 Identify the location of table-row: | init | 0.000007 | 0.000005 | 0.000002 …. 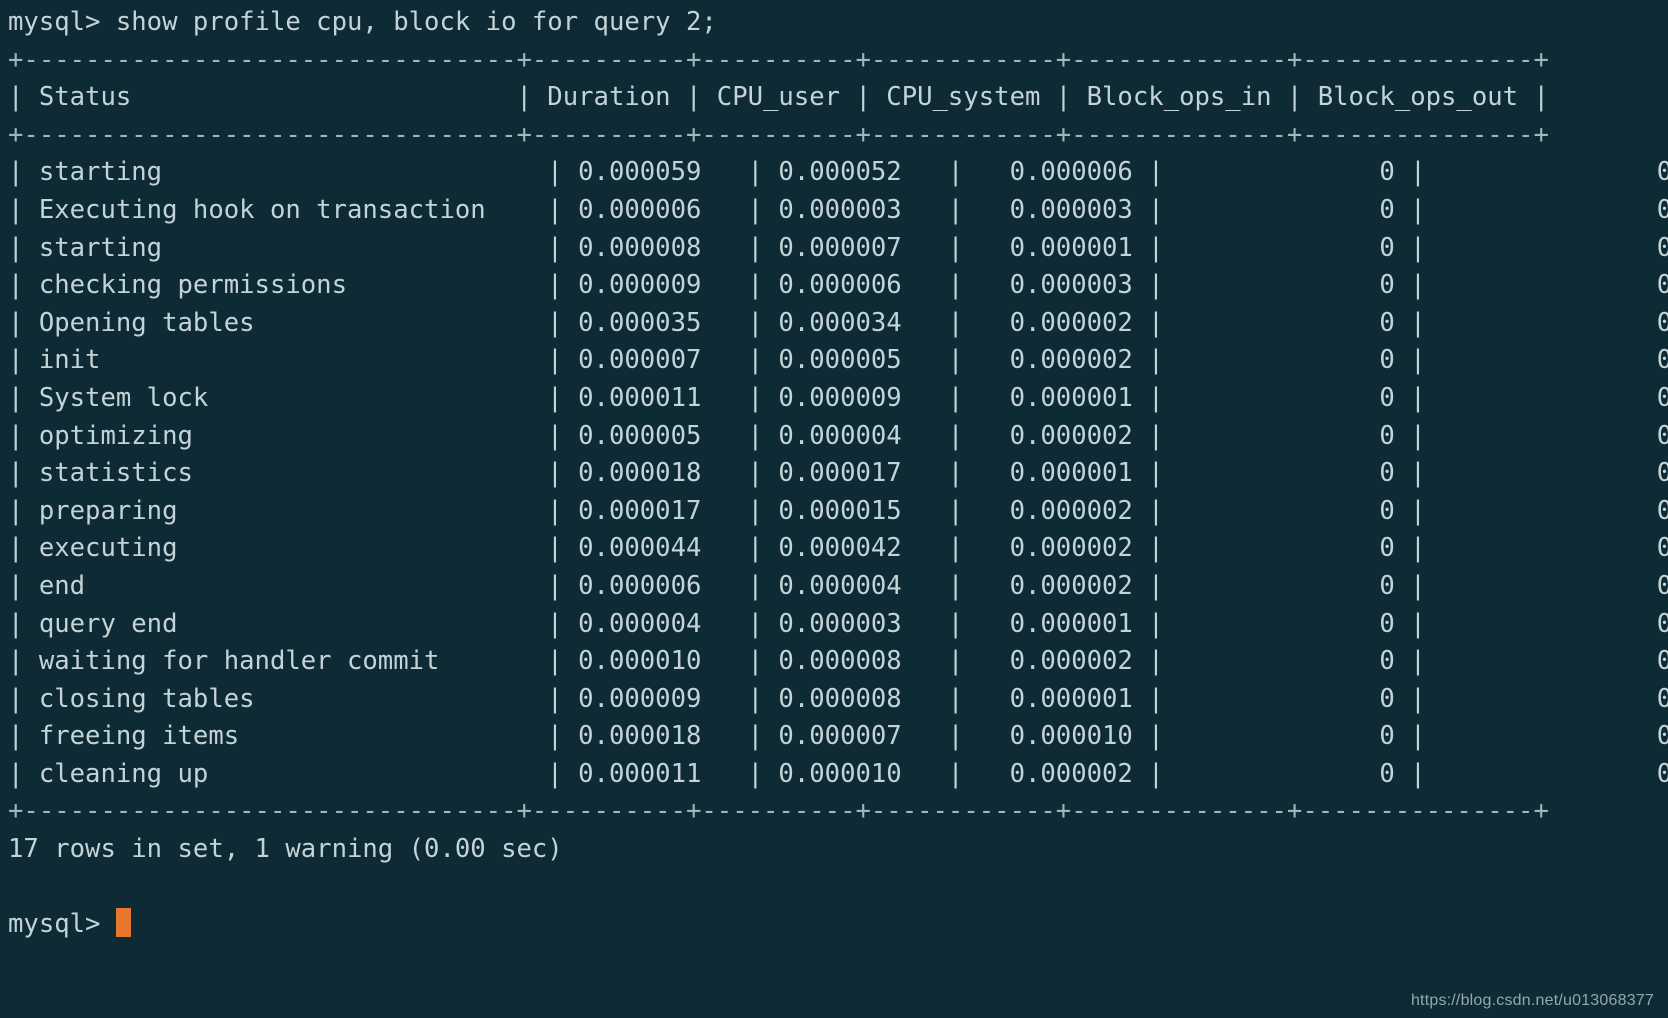
(838, 360).